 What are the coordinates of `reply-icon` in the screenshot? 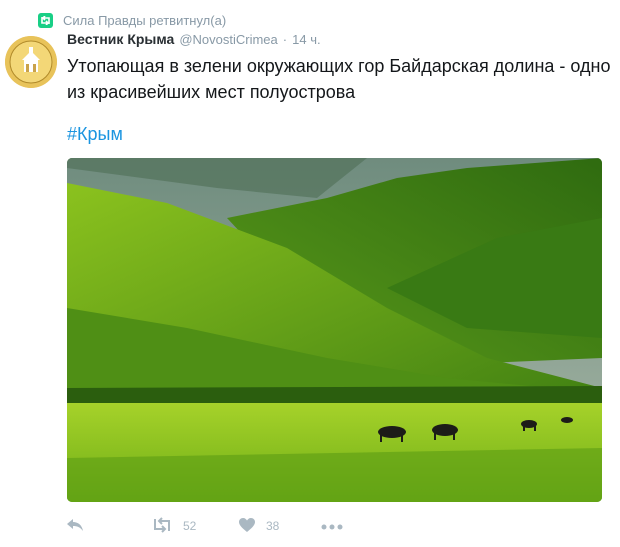 It's located at (75, 526).